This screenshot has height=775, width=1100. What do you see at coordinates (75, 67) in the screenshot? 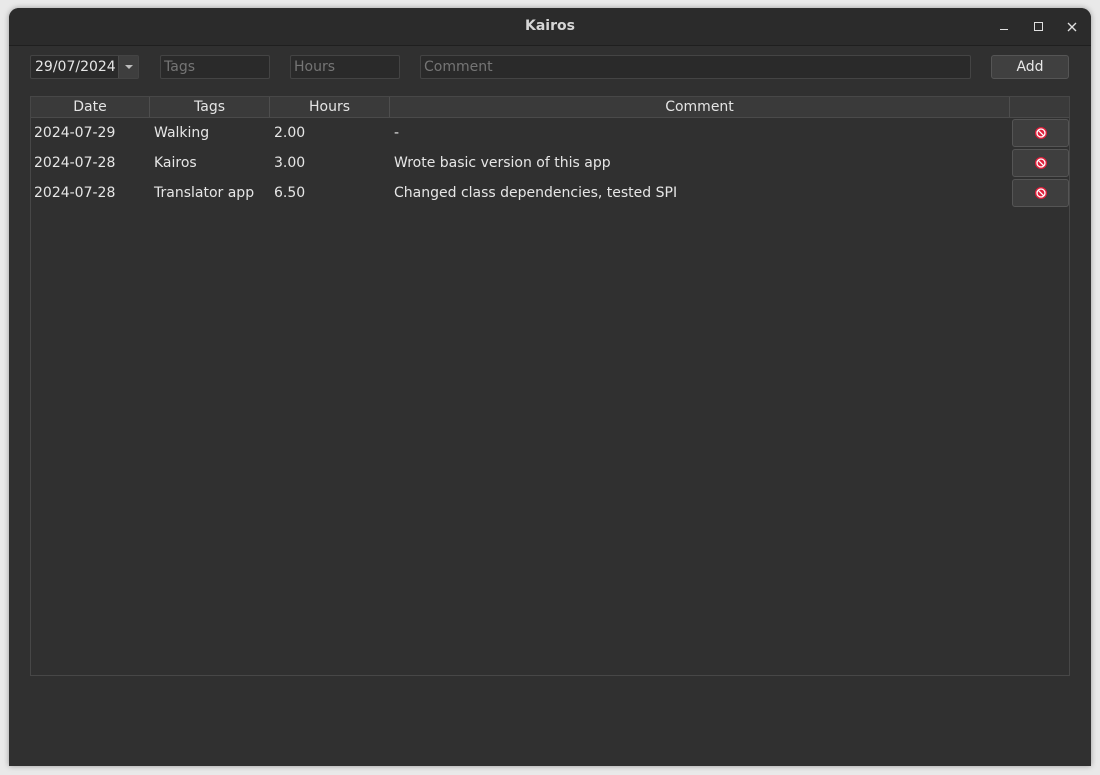
I see `date-value: 29/07/2024` at bounding box center [75, 67].